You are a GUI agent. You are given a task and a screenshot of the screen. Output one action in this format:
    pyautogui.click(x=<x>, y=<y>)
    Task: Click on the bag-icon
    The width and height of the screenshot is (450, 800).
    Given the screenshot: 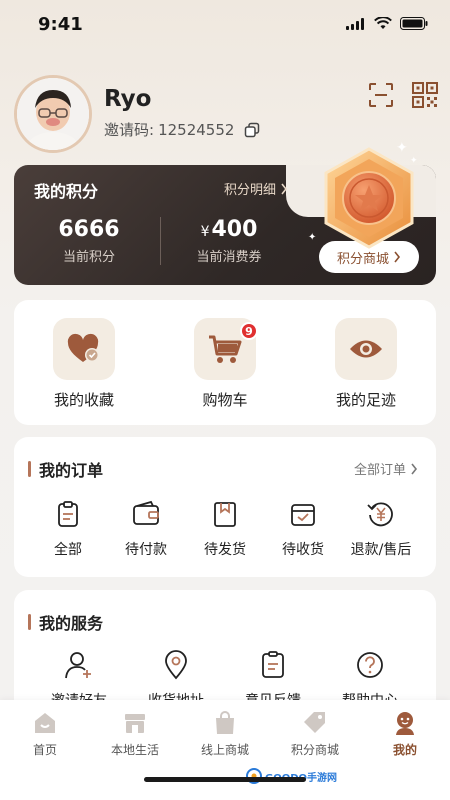 What is the action you would take?
    pyautogui.click(x=225, y=722)
    